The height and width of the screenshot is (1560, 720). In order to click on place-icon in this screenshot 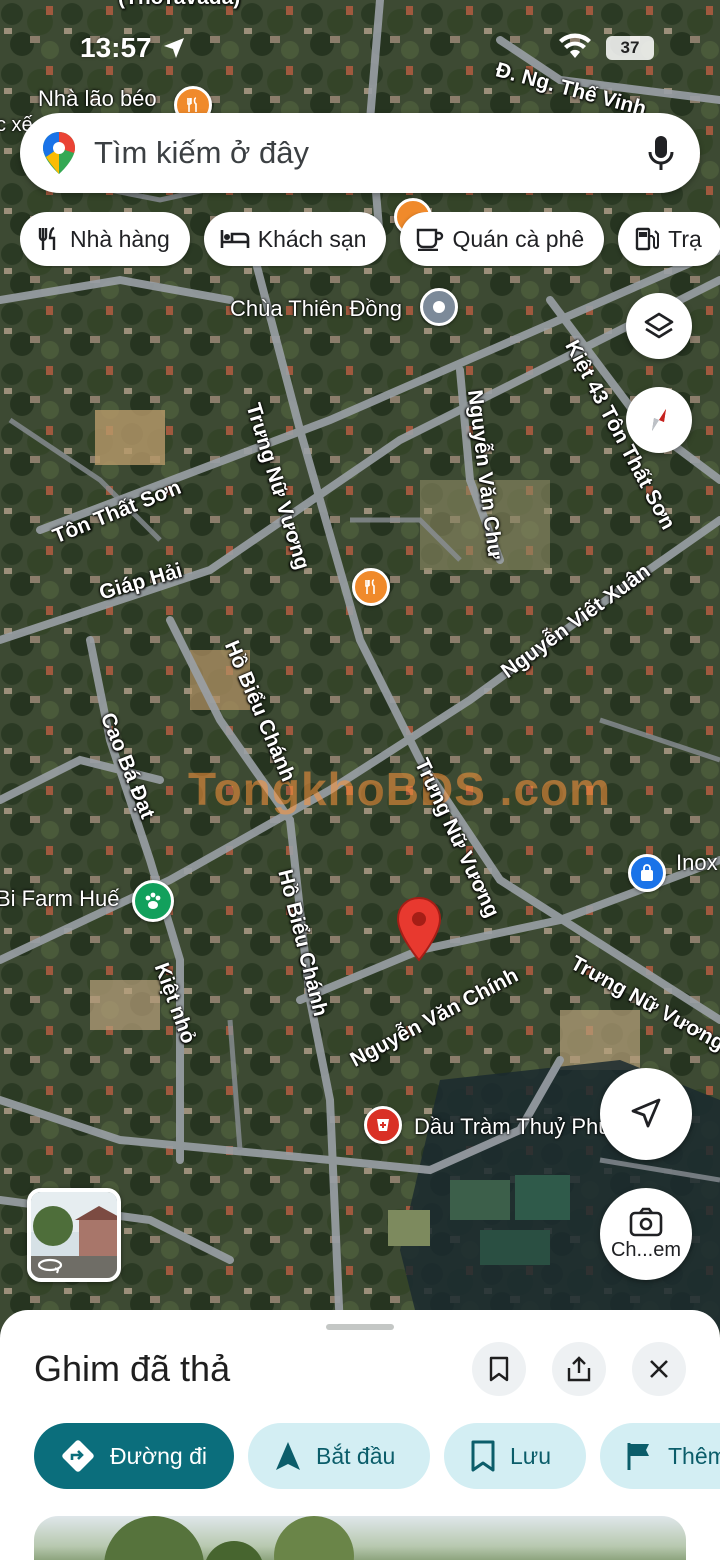, I will do `click(439, 307)`.